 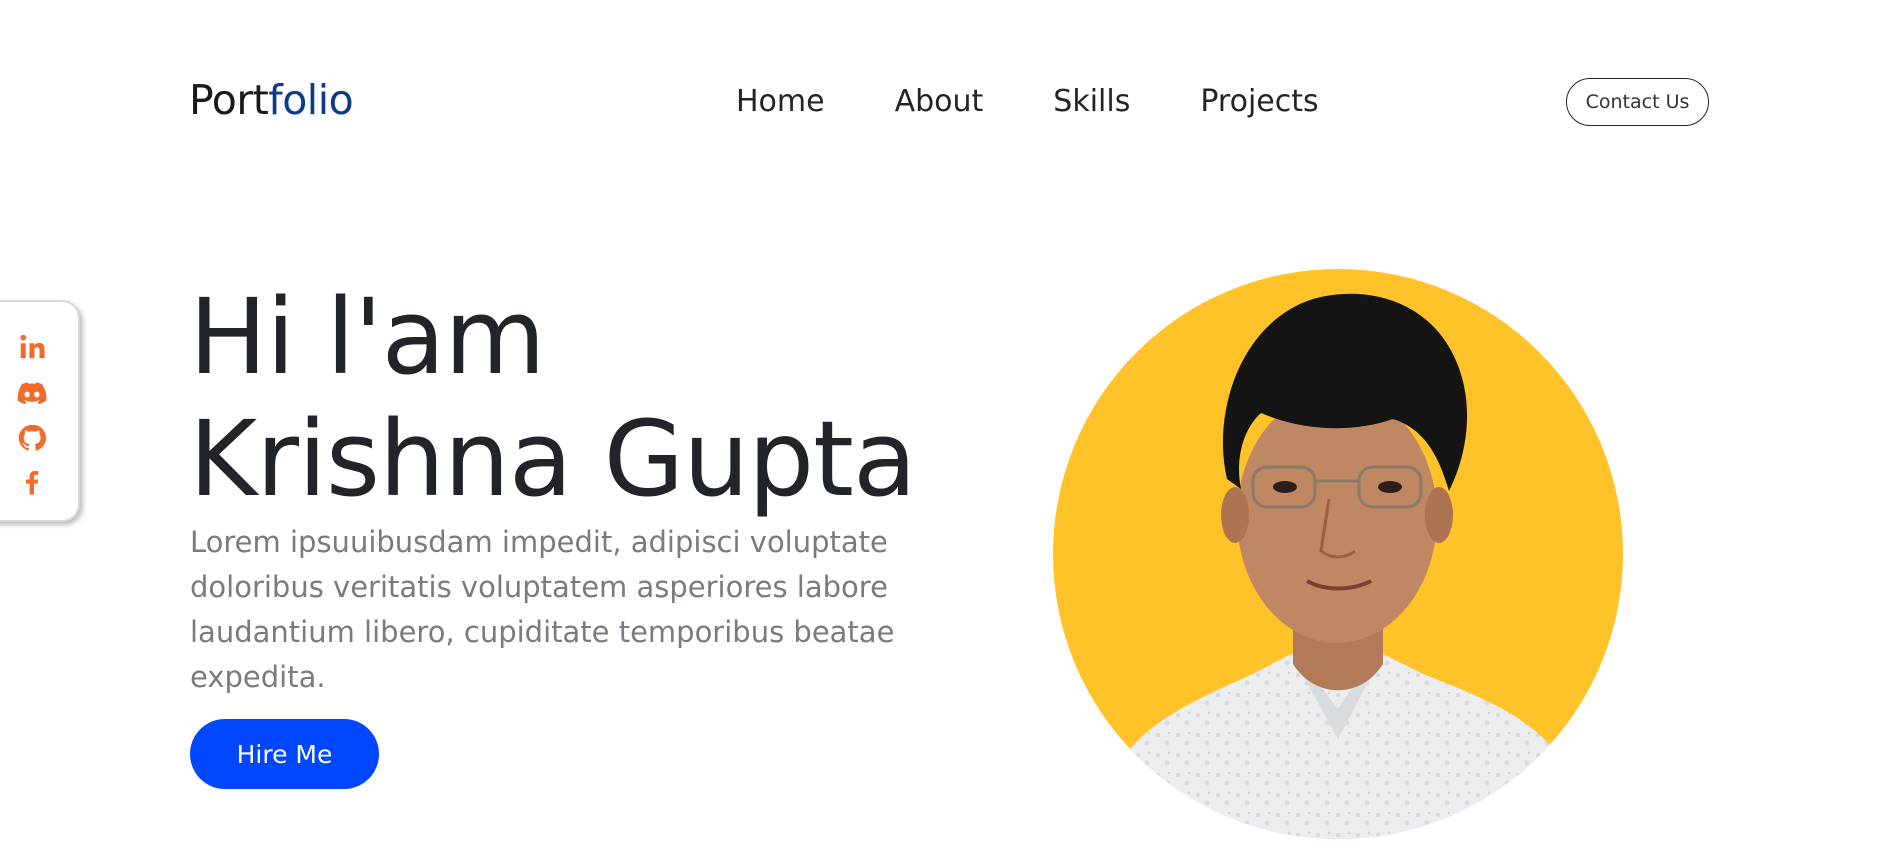 What do you see at coordinates (1637, 102) in the screenshot?
I see `contact-us-button: Contact Us` at bounding box center [1637, 102].